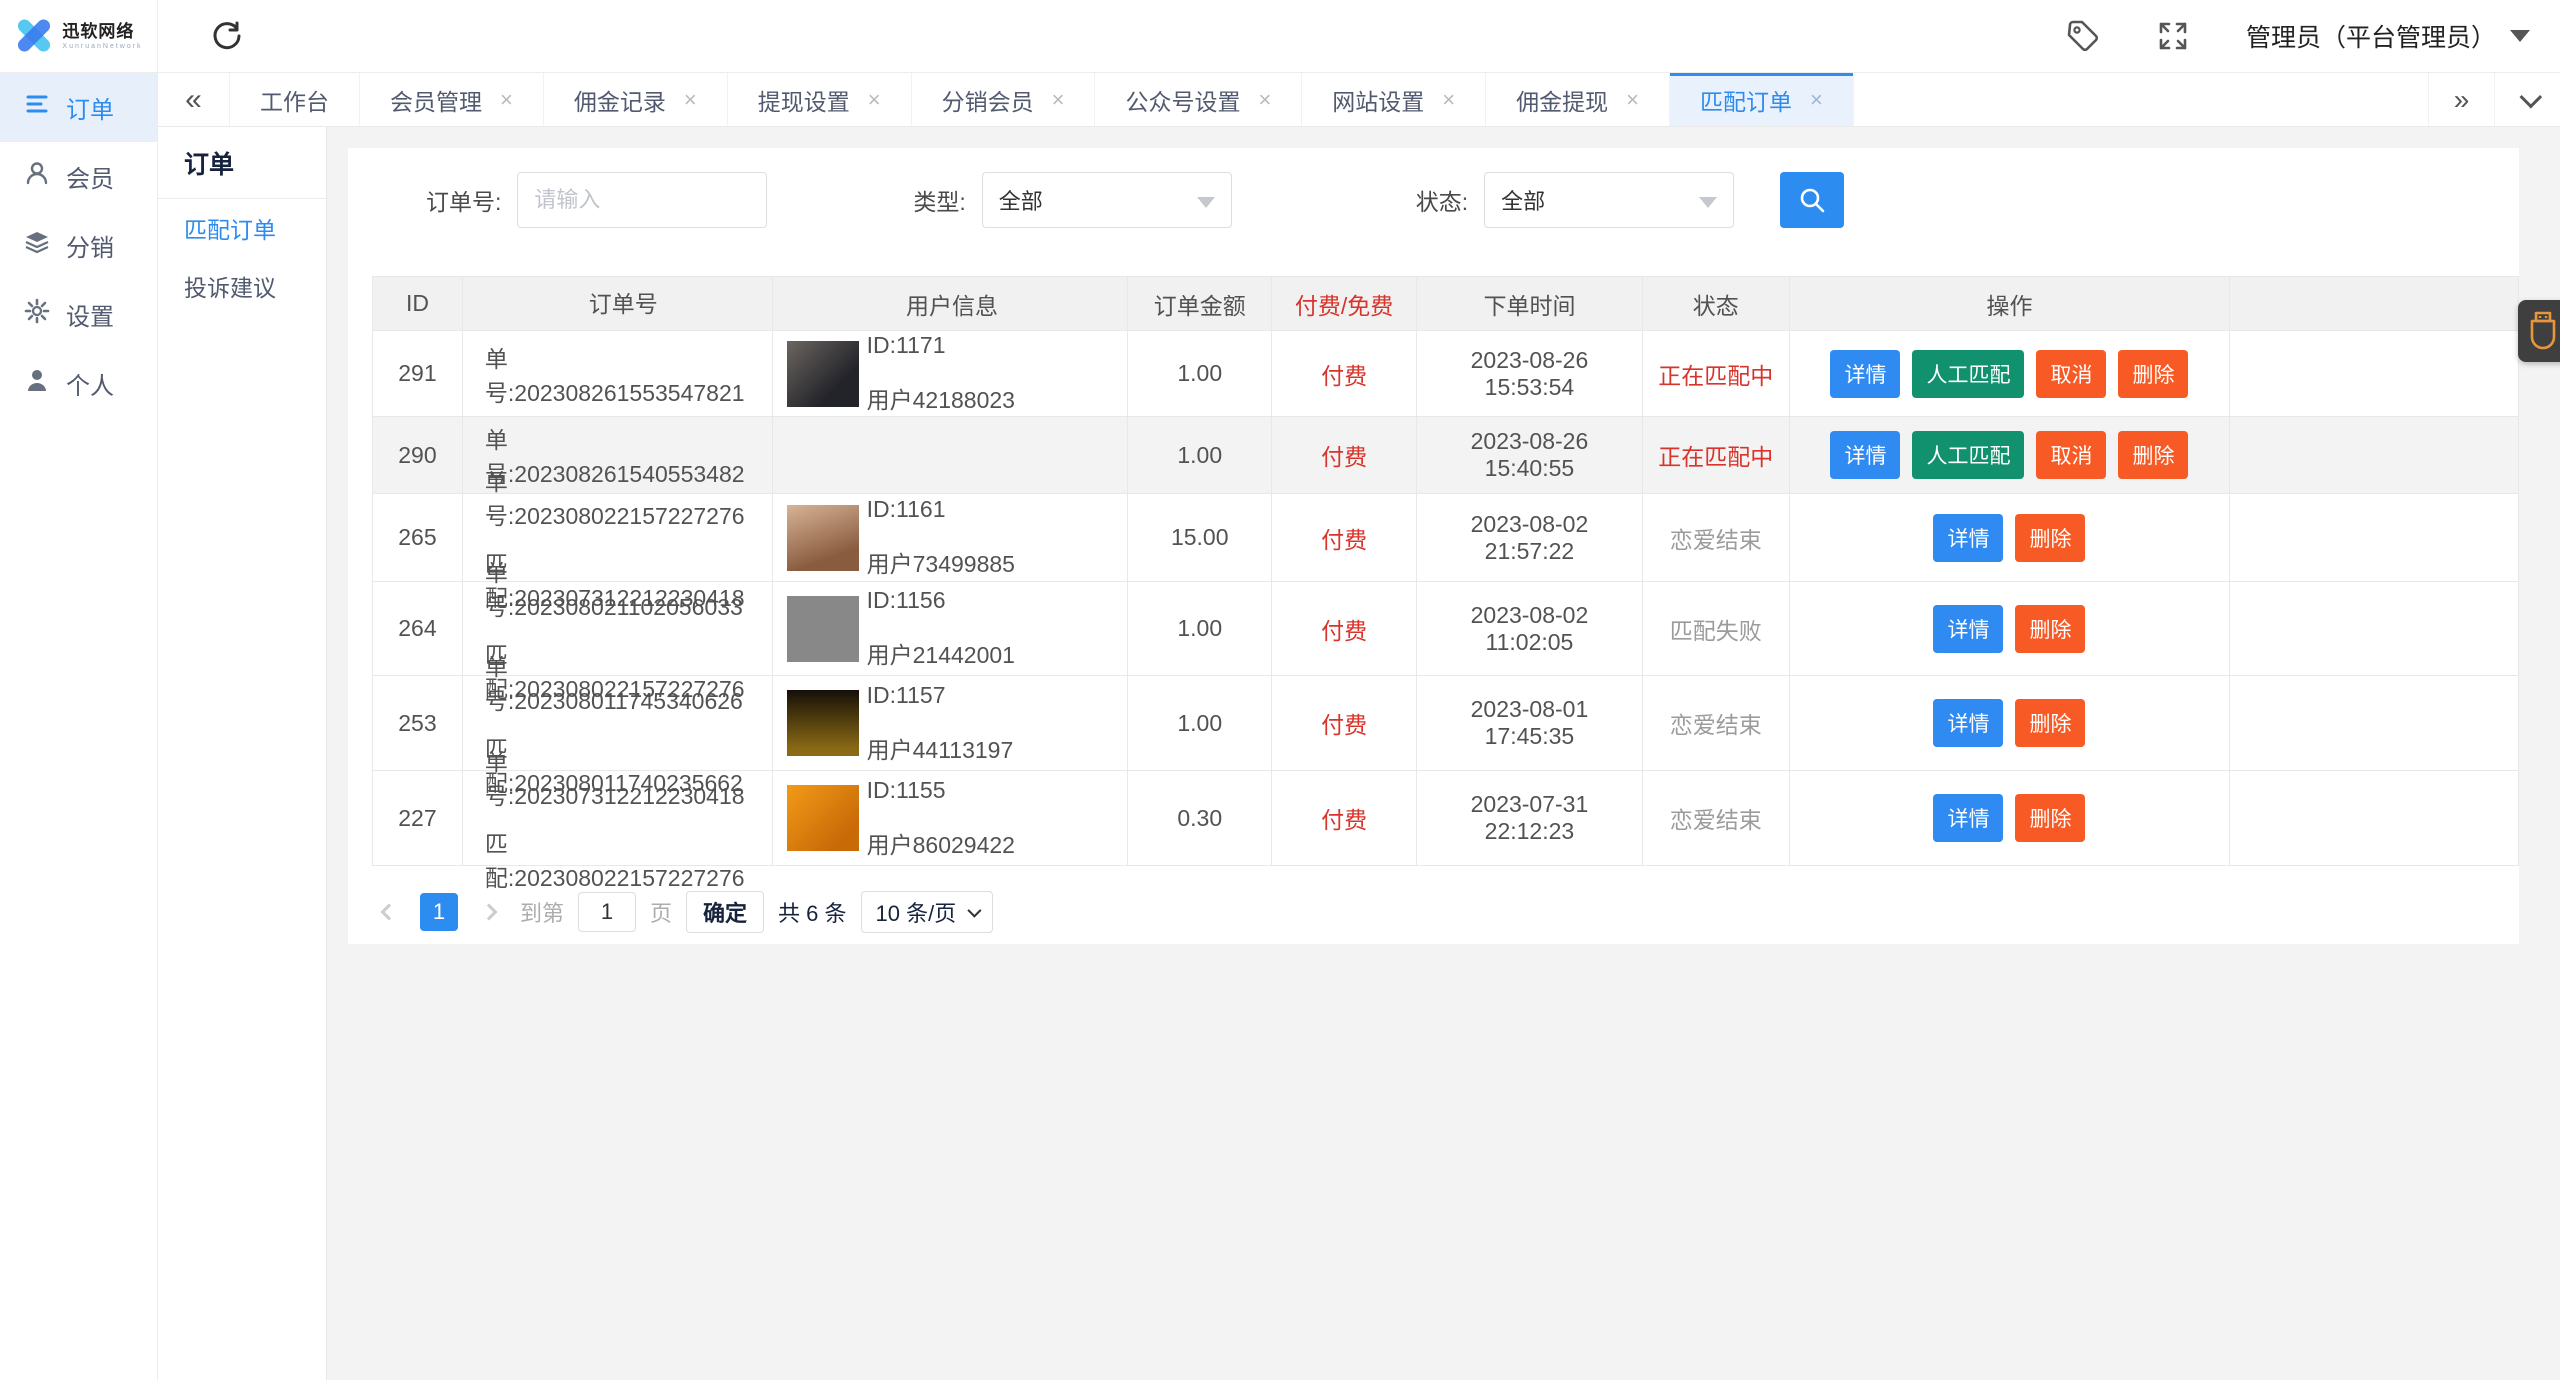 This screenshot has width=2560, height=1380. Describe the element at coordinates (78, 176) in the screenshot. I see `sidebar-item-2: 会员` at that location.